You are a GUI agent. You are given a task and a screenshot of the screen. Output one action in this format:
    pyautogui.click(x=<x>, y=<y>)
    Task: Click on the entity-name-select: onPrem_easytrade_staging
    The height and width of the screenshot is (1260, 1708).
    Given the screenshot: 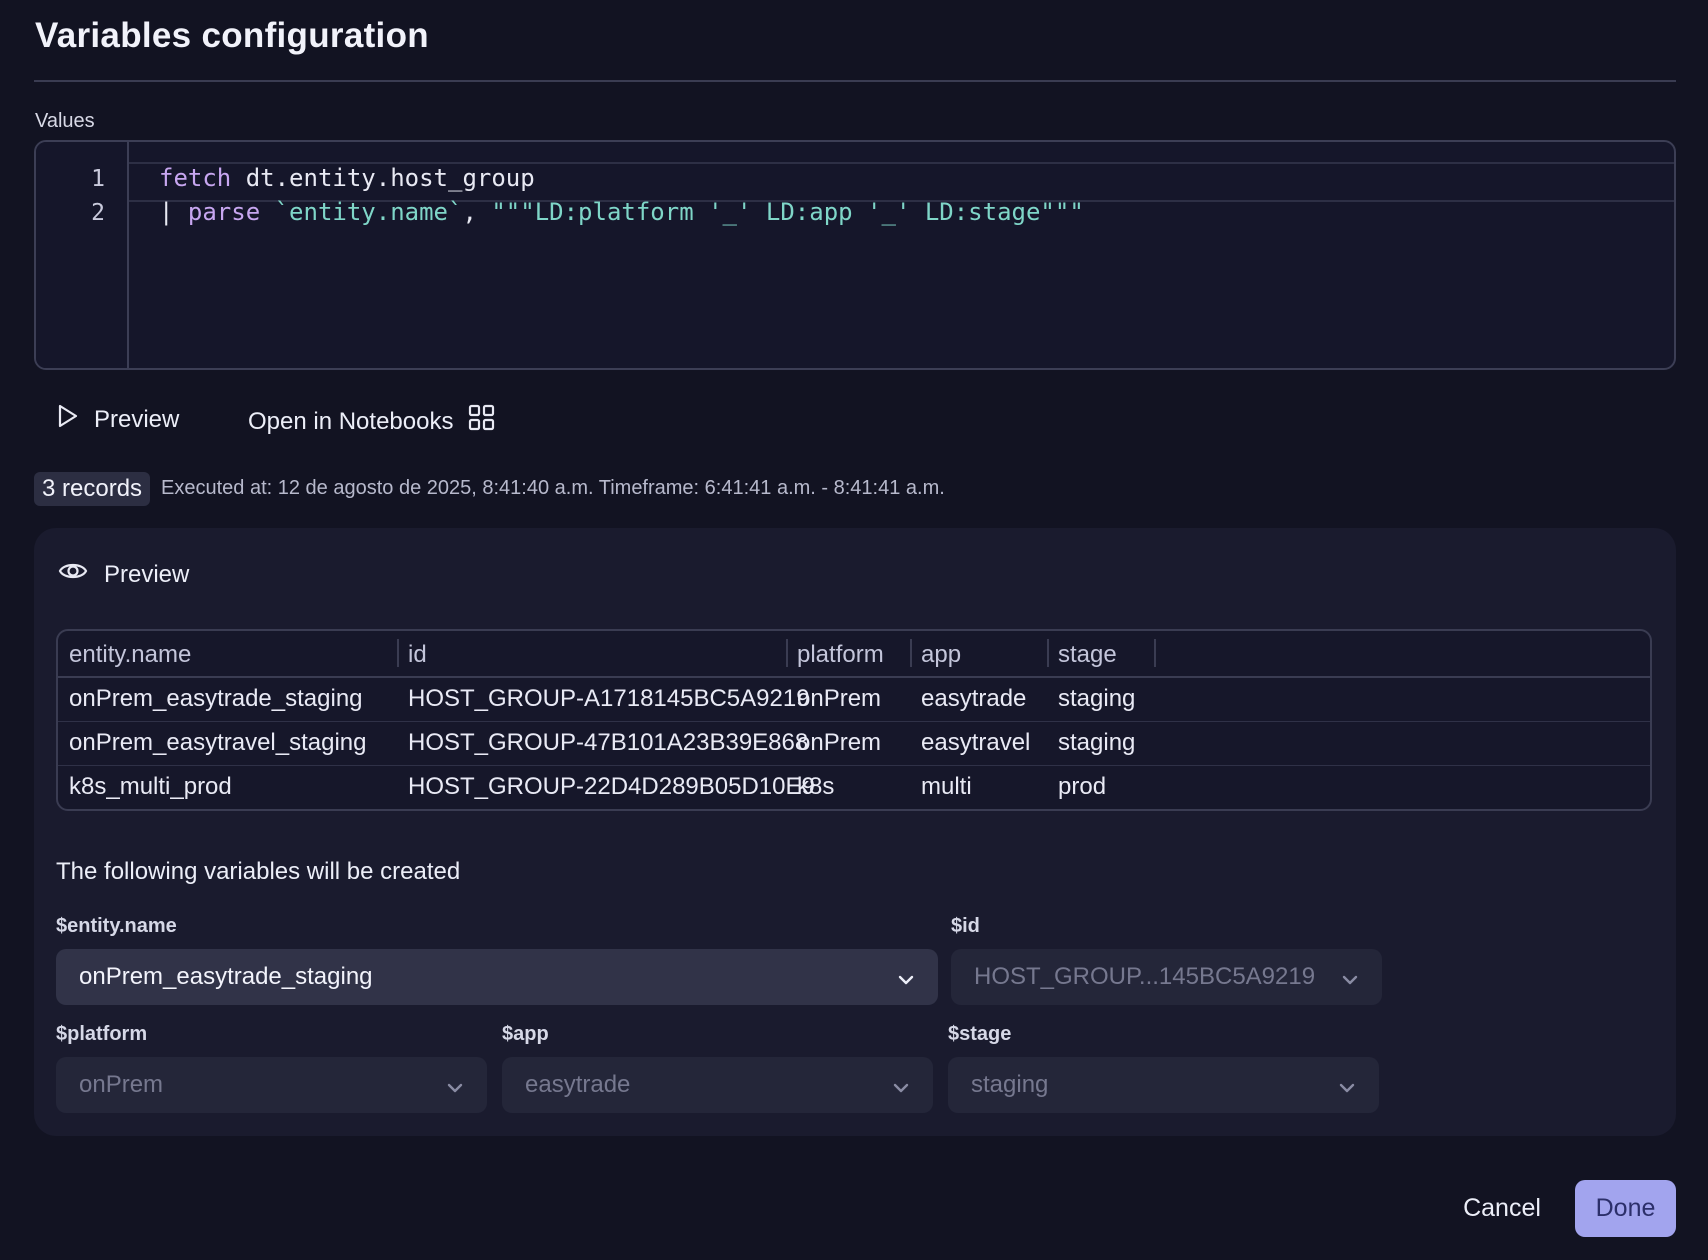 What is the action you would take?
    pyautogui.click(x=497, y=977)
    